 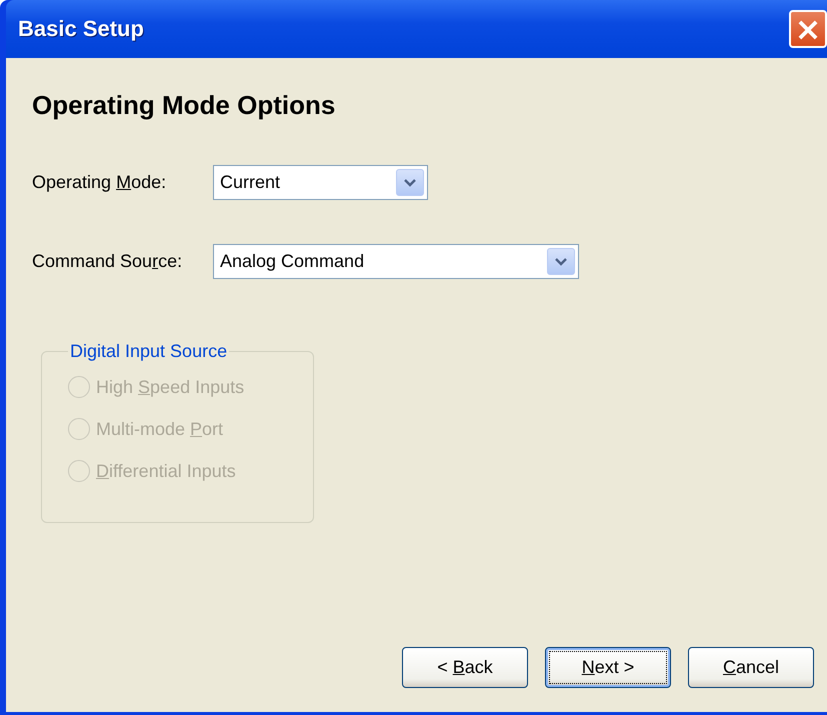 What do you see at coordinates (81, 29) in the screenshot?
I see `window-title: Basic Setup` at bounding box center [81, 29].